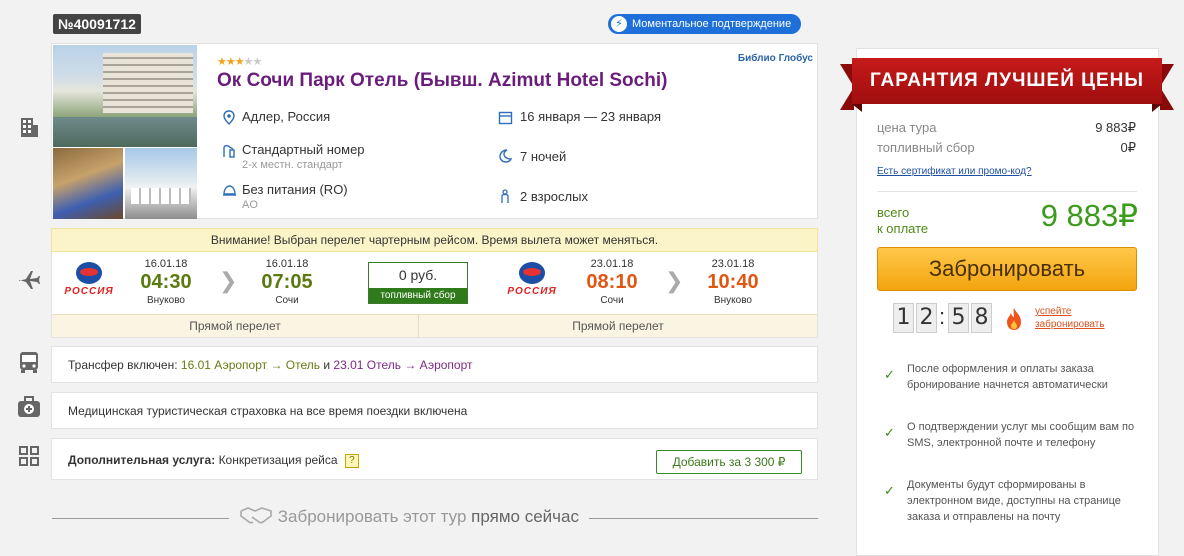 Image resolution: width=1184 pixels, height=556 pixels. What do you see at coordinates (295, 189) in the screenshot?
I see `meal-plan: Без питания (RO)` at bounding box center [295, 189].